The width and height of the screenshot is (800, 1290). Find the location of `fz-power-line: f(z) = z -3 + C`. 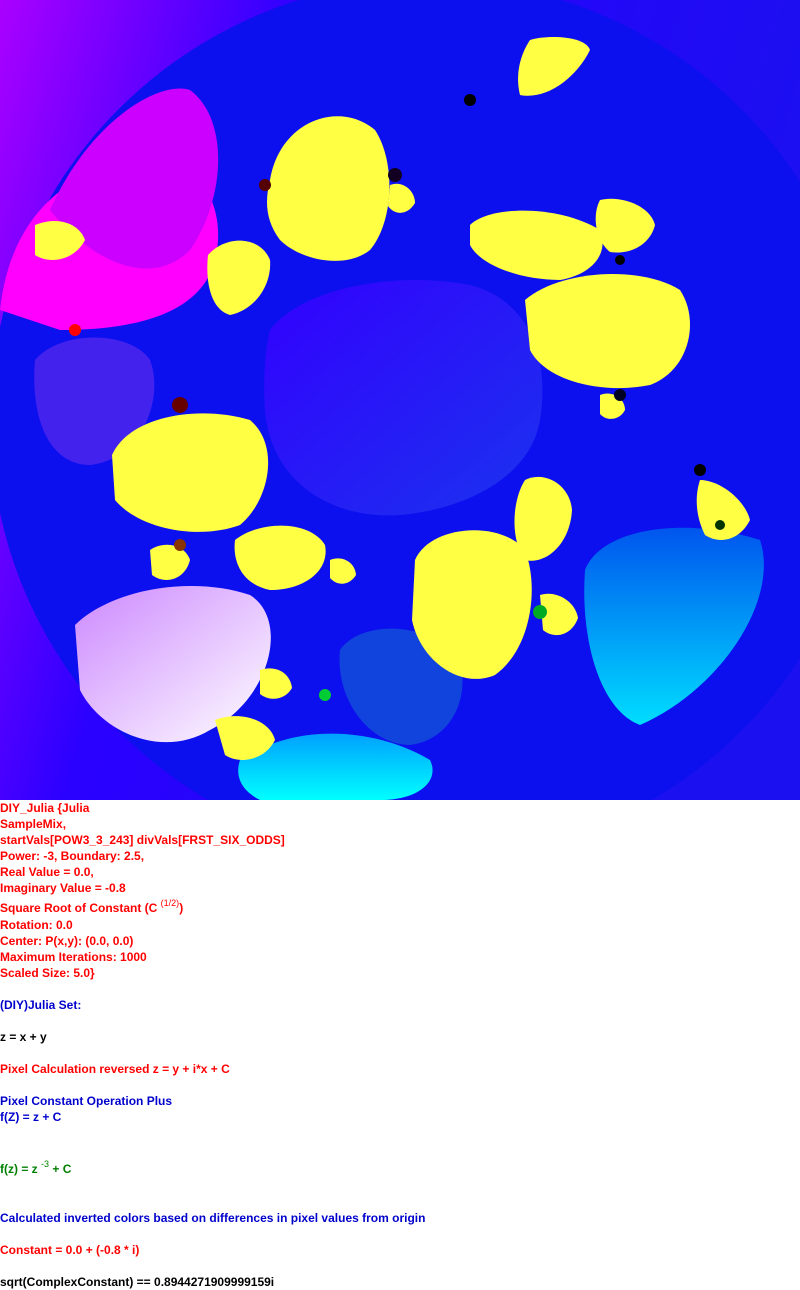

fz-power-line: f(z) = z -3 + C is located at coordinates (36, 1168).